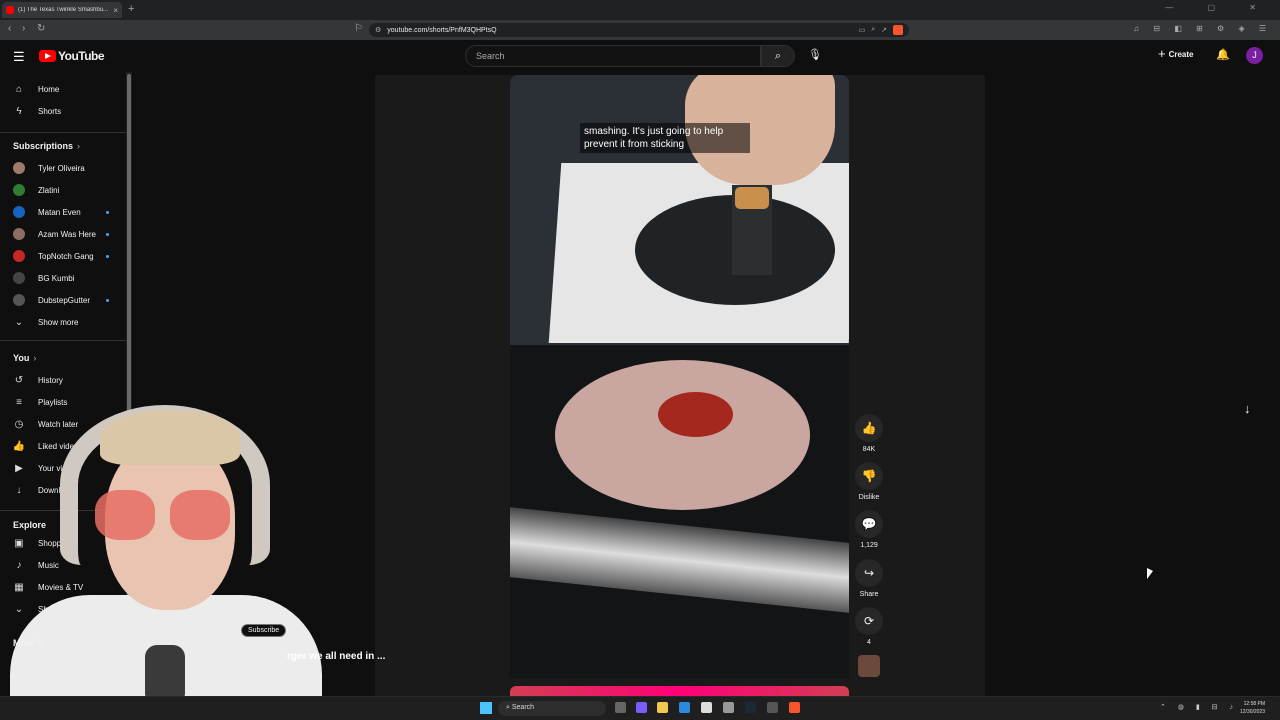  What do you see at coordinates (1150, 573) in the screenshot?
I see `mouse-cursor-icon` at bounding box center [1150, 573].